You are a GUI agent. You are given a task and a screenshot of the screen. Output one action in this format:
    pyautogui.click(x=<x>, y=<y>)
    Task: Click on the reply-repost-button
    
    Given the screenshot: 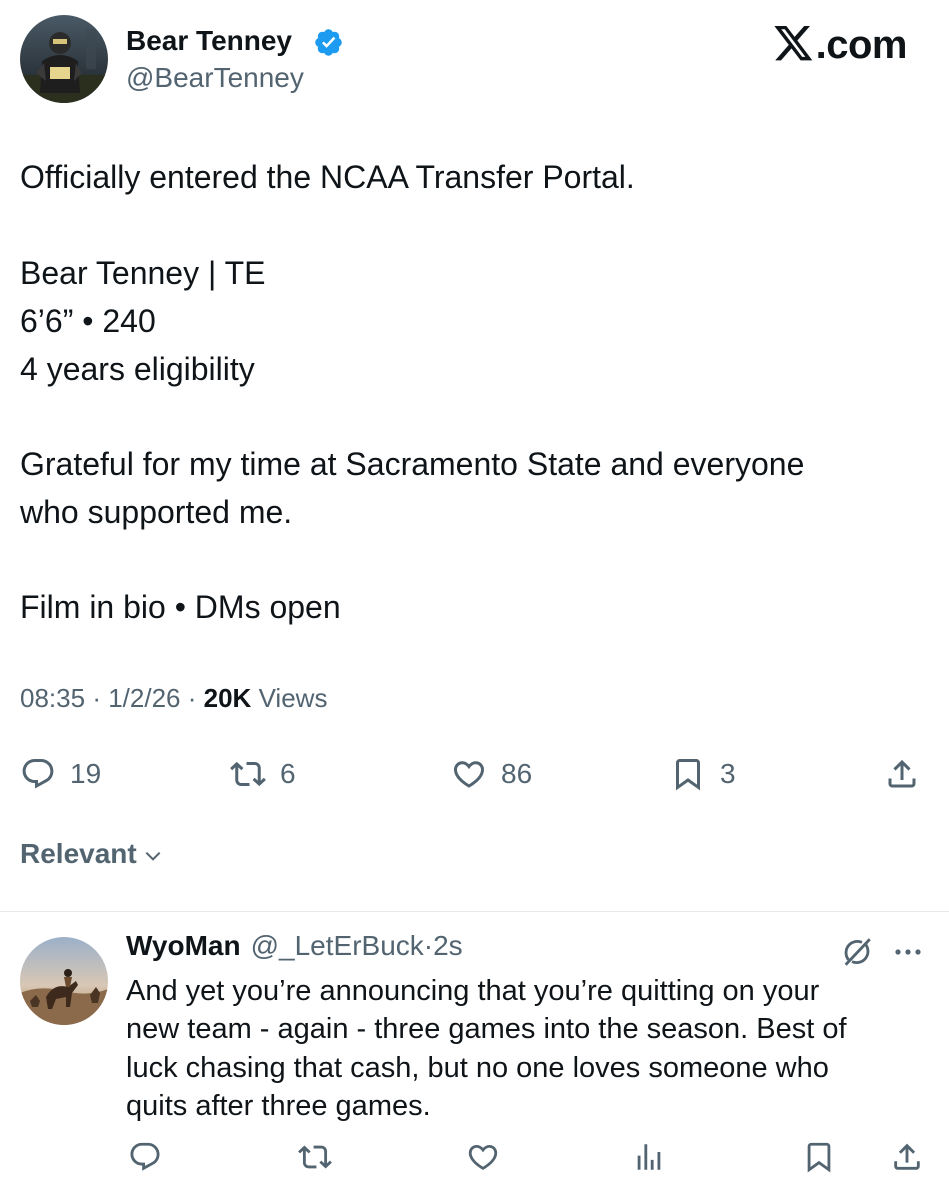 What is the action you would take?
    pyautogui.click(x=315, y=1157)
    